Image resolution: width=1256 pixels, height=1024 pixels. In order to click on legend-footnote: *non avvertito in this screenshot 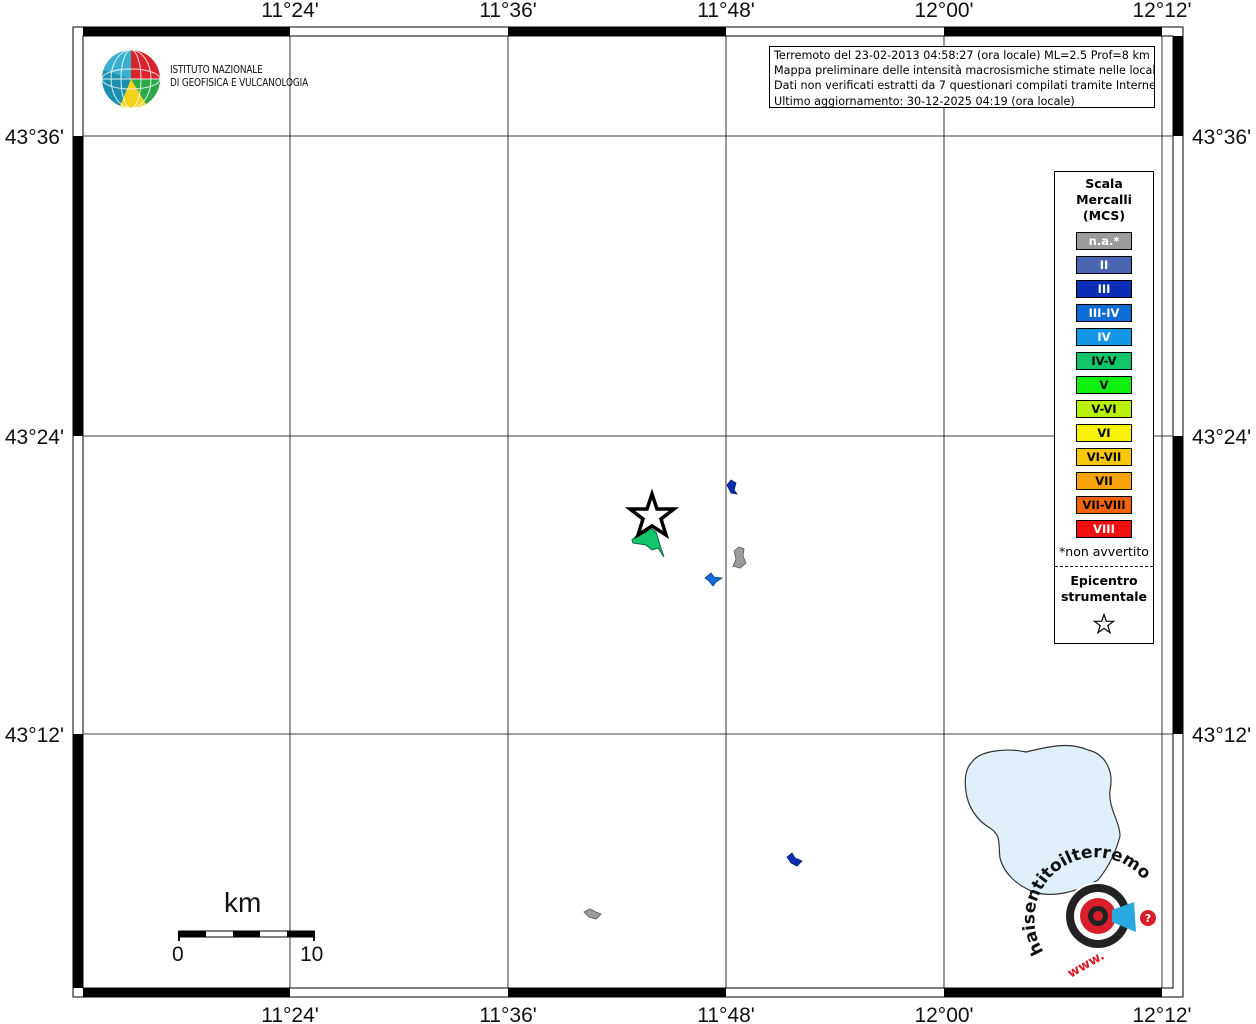, I will do `click(1104, 551)`.